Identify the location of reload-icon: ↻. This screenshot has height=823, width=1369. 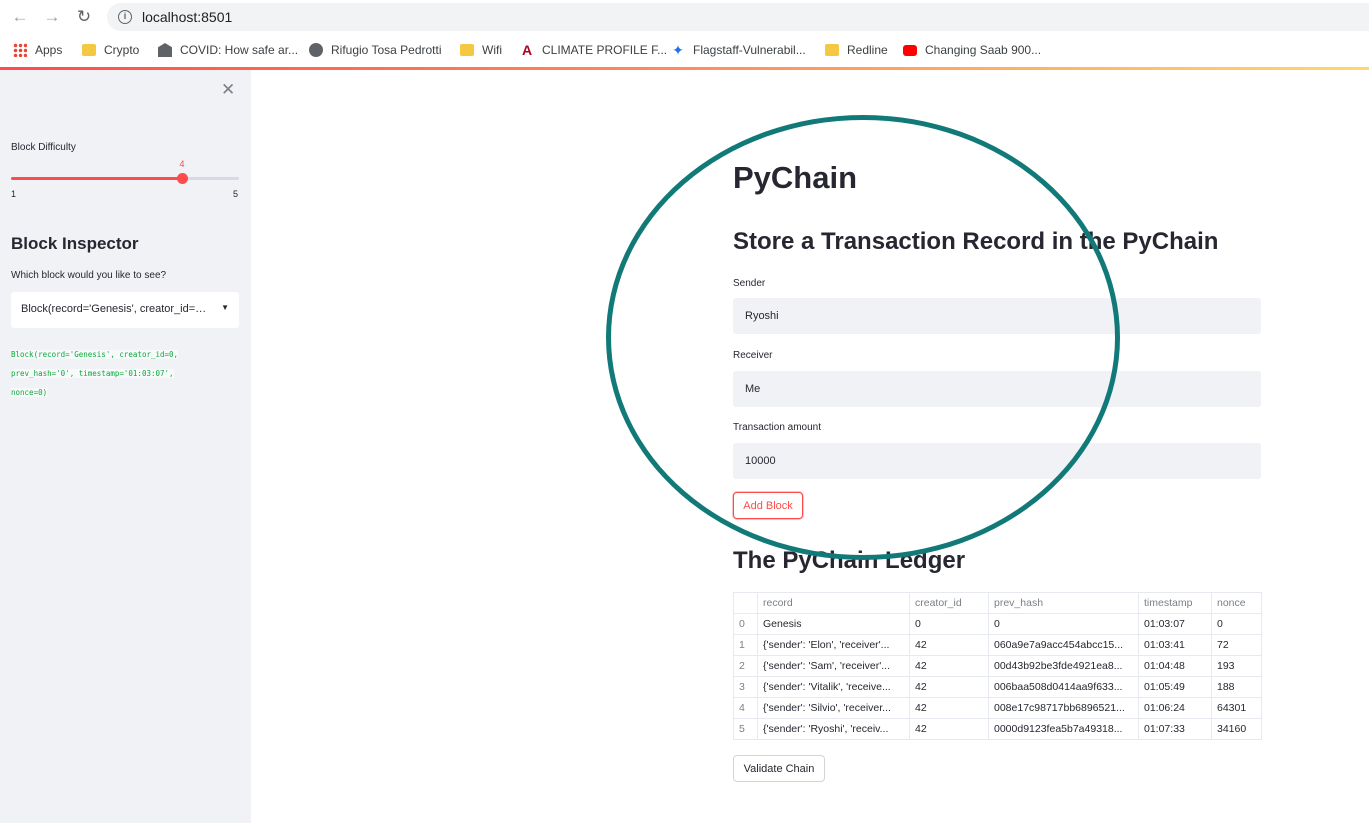
(84, 17).